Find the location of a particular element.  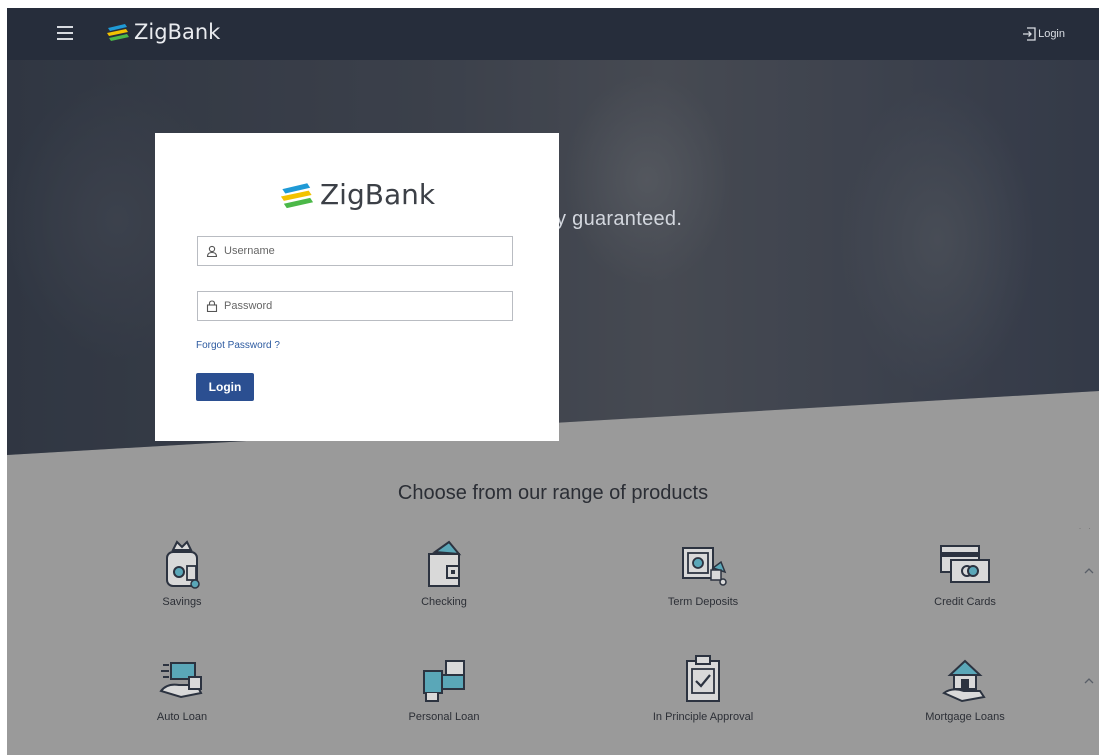

product-personal-loan: Personal Loan is located at coordinates (444, 688).